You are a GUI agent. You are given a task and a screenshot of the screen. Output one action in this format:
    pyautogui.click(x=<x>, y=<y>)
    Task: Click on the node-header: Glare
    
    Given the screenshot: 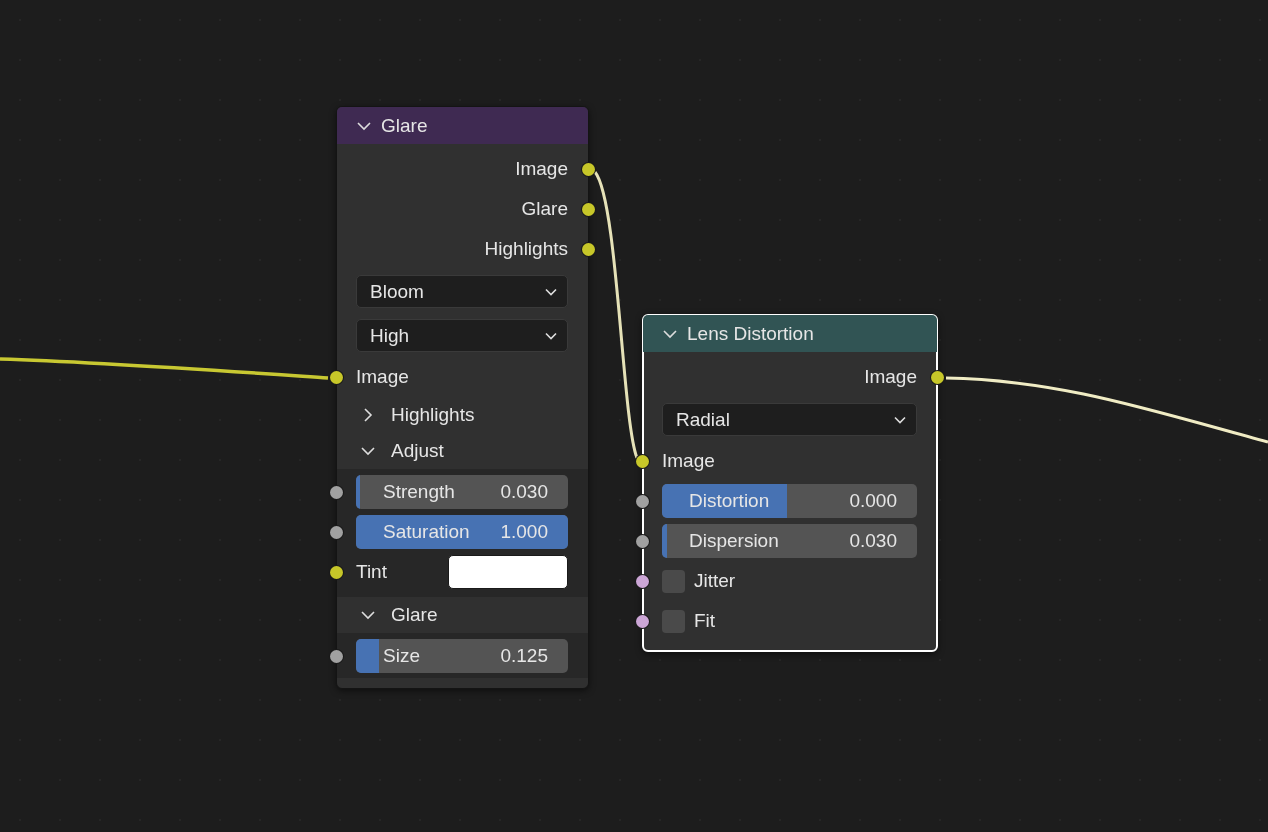 What is the action you would take?
    pyautogui.click(x=462, y=125)
    